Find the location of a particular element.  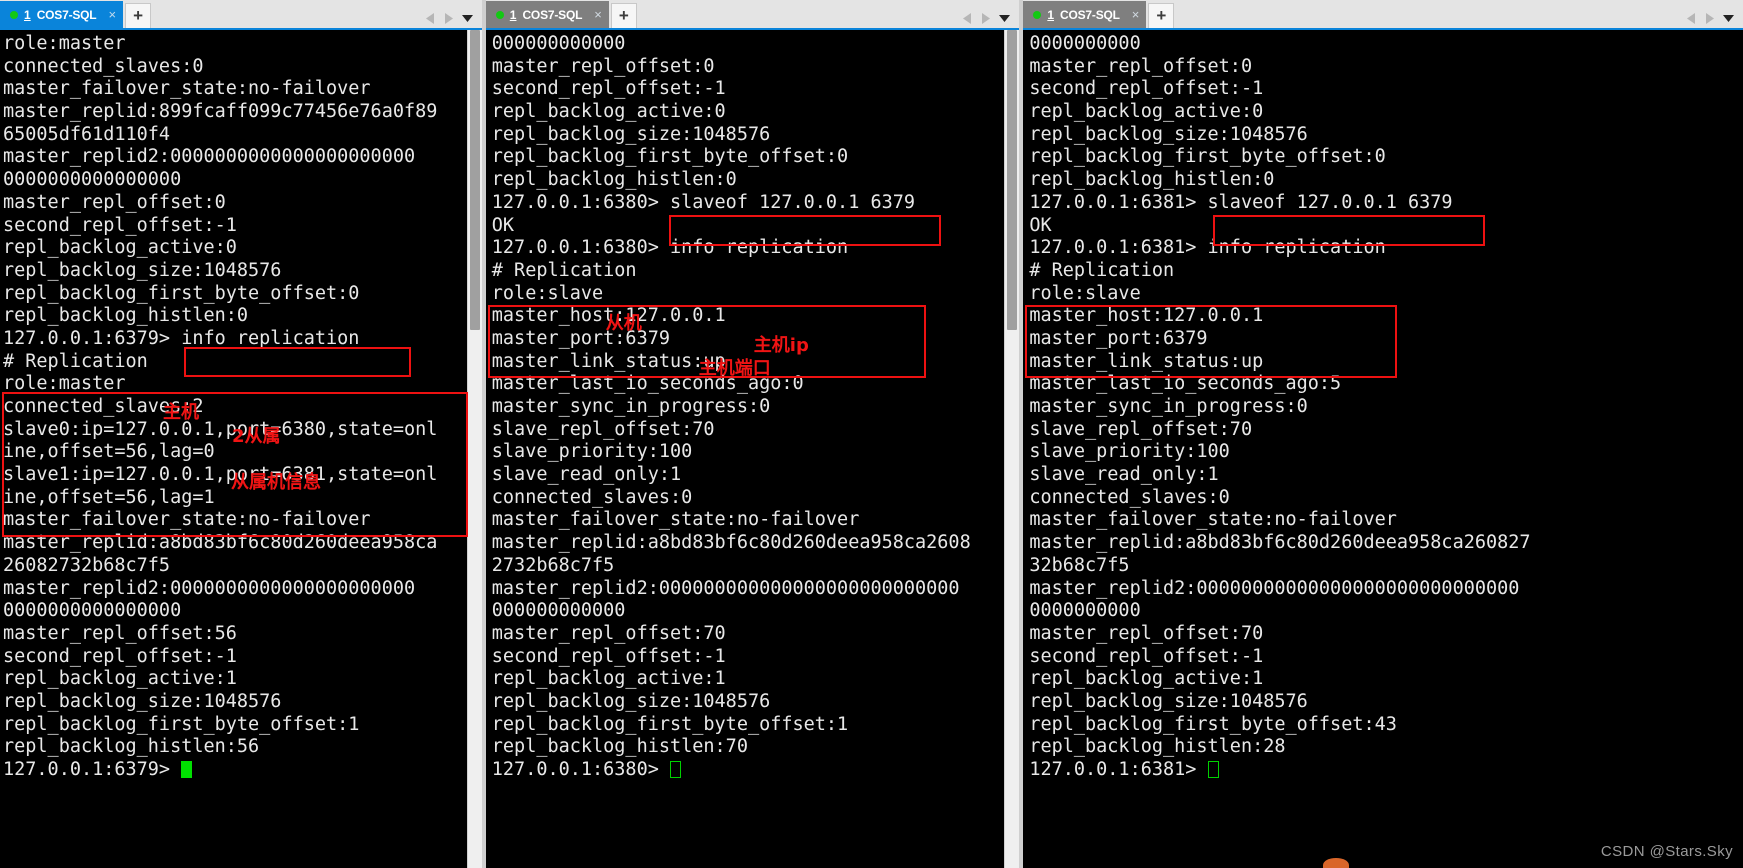

terminal-line: 2732b68c7f5 is located at coordinates (553, 565).